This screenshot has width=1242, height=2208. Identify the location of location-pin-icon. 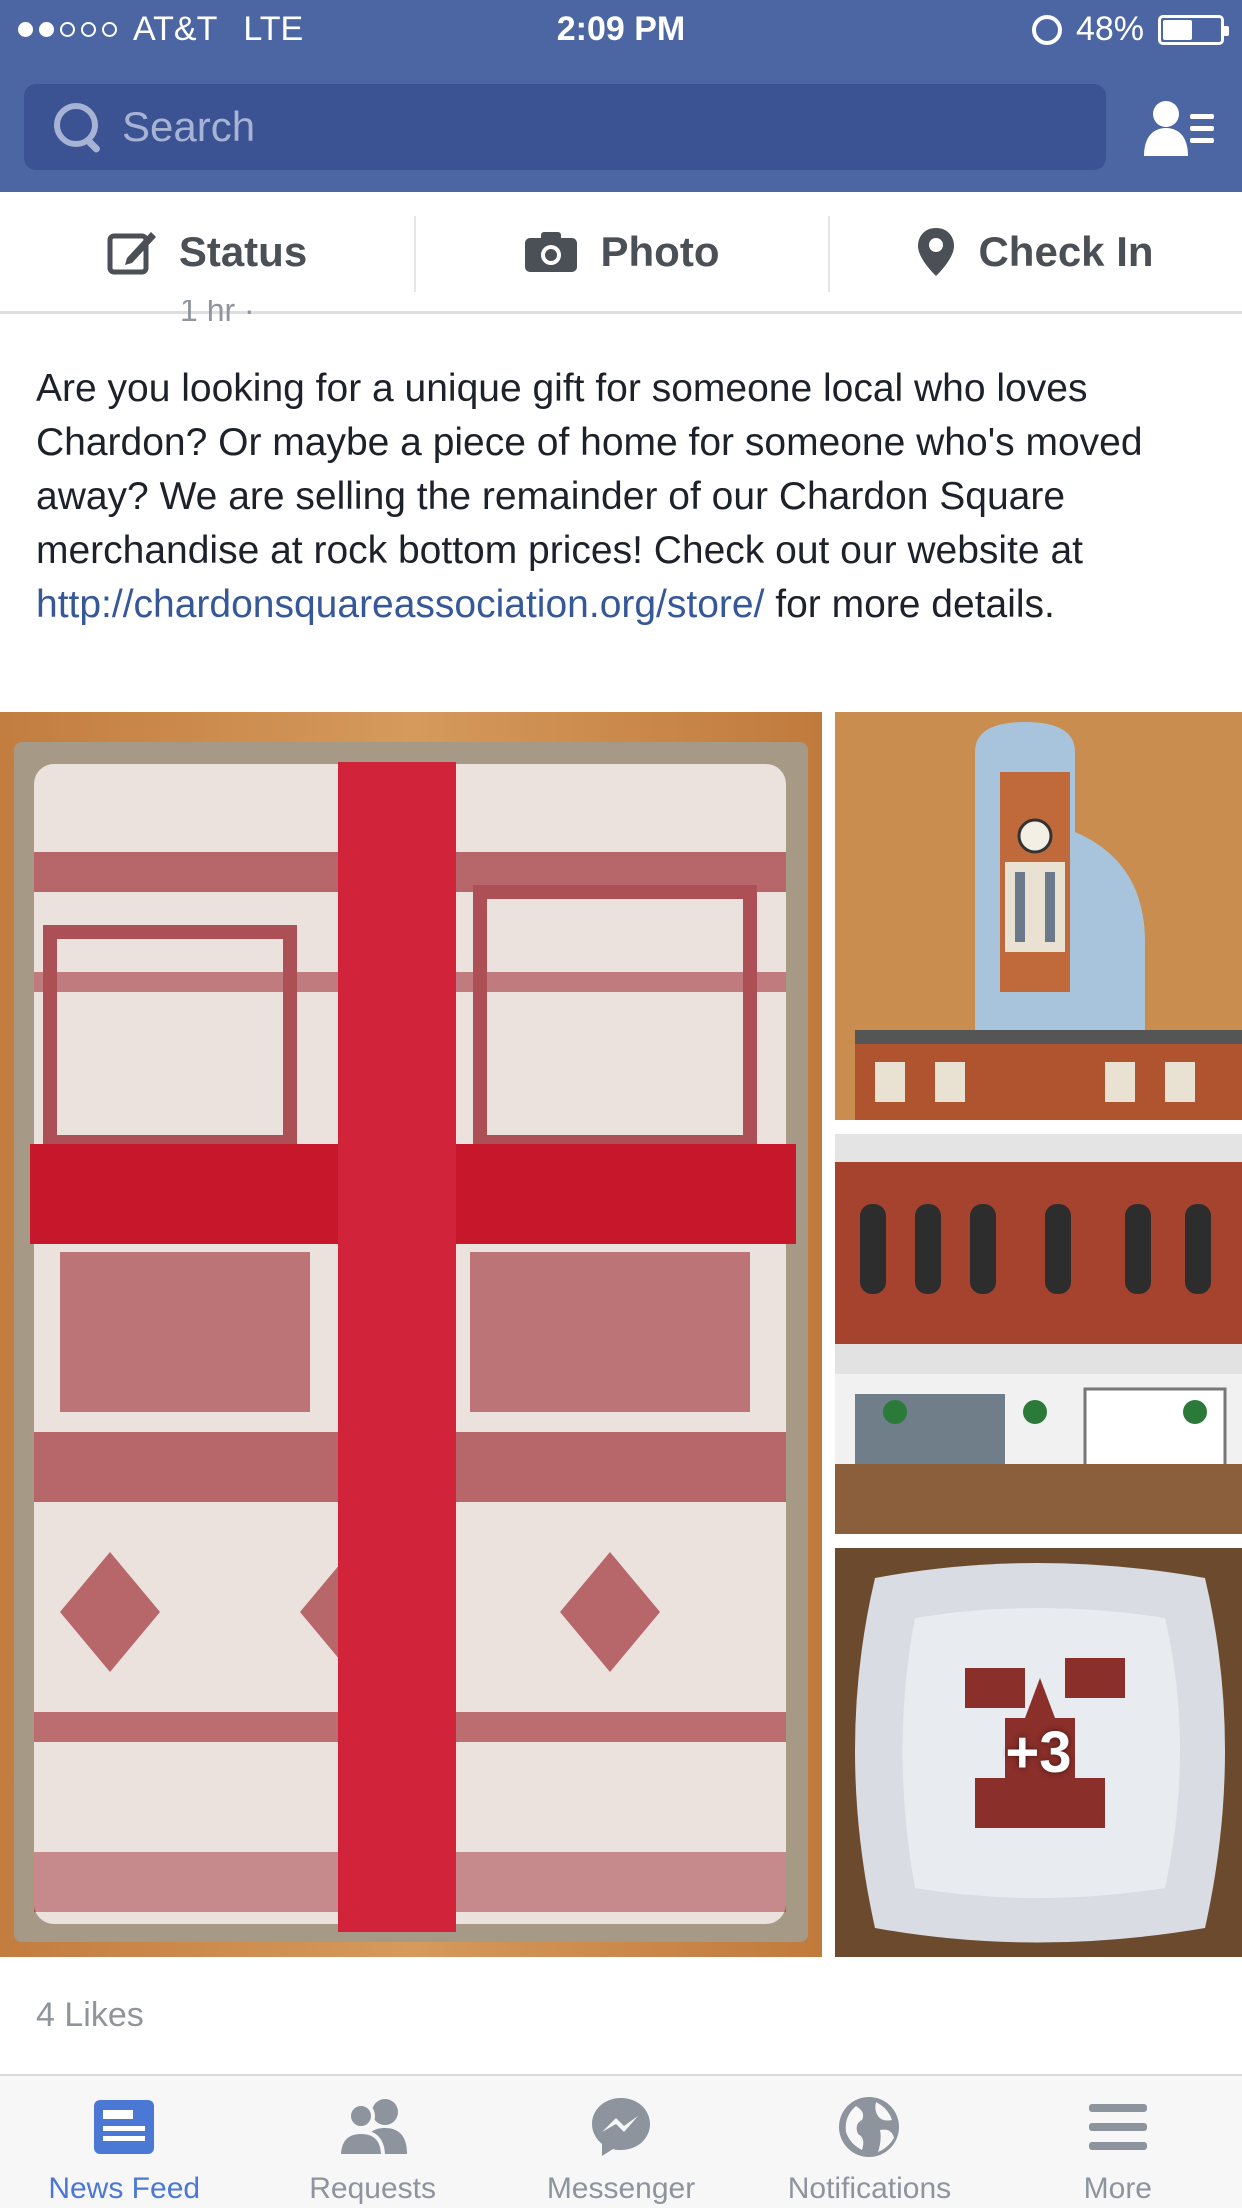
(936, 251).